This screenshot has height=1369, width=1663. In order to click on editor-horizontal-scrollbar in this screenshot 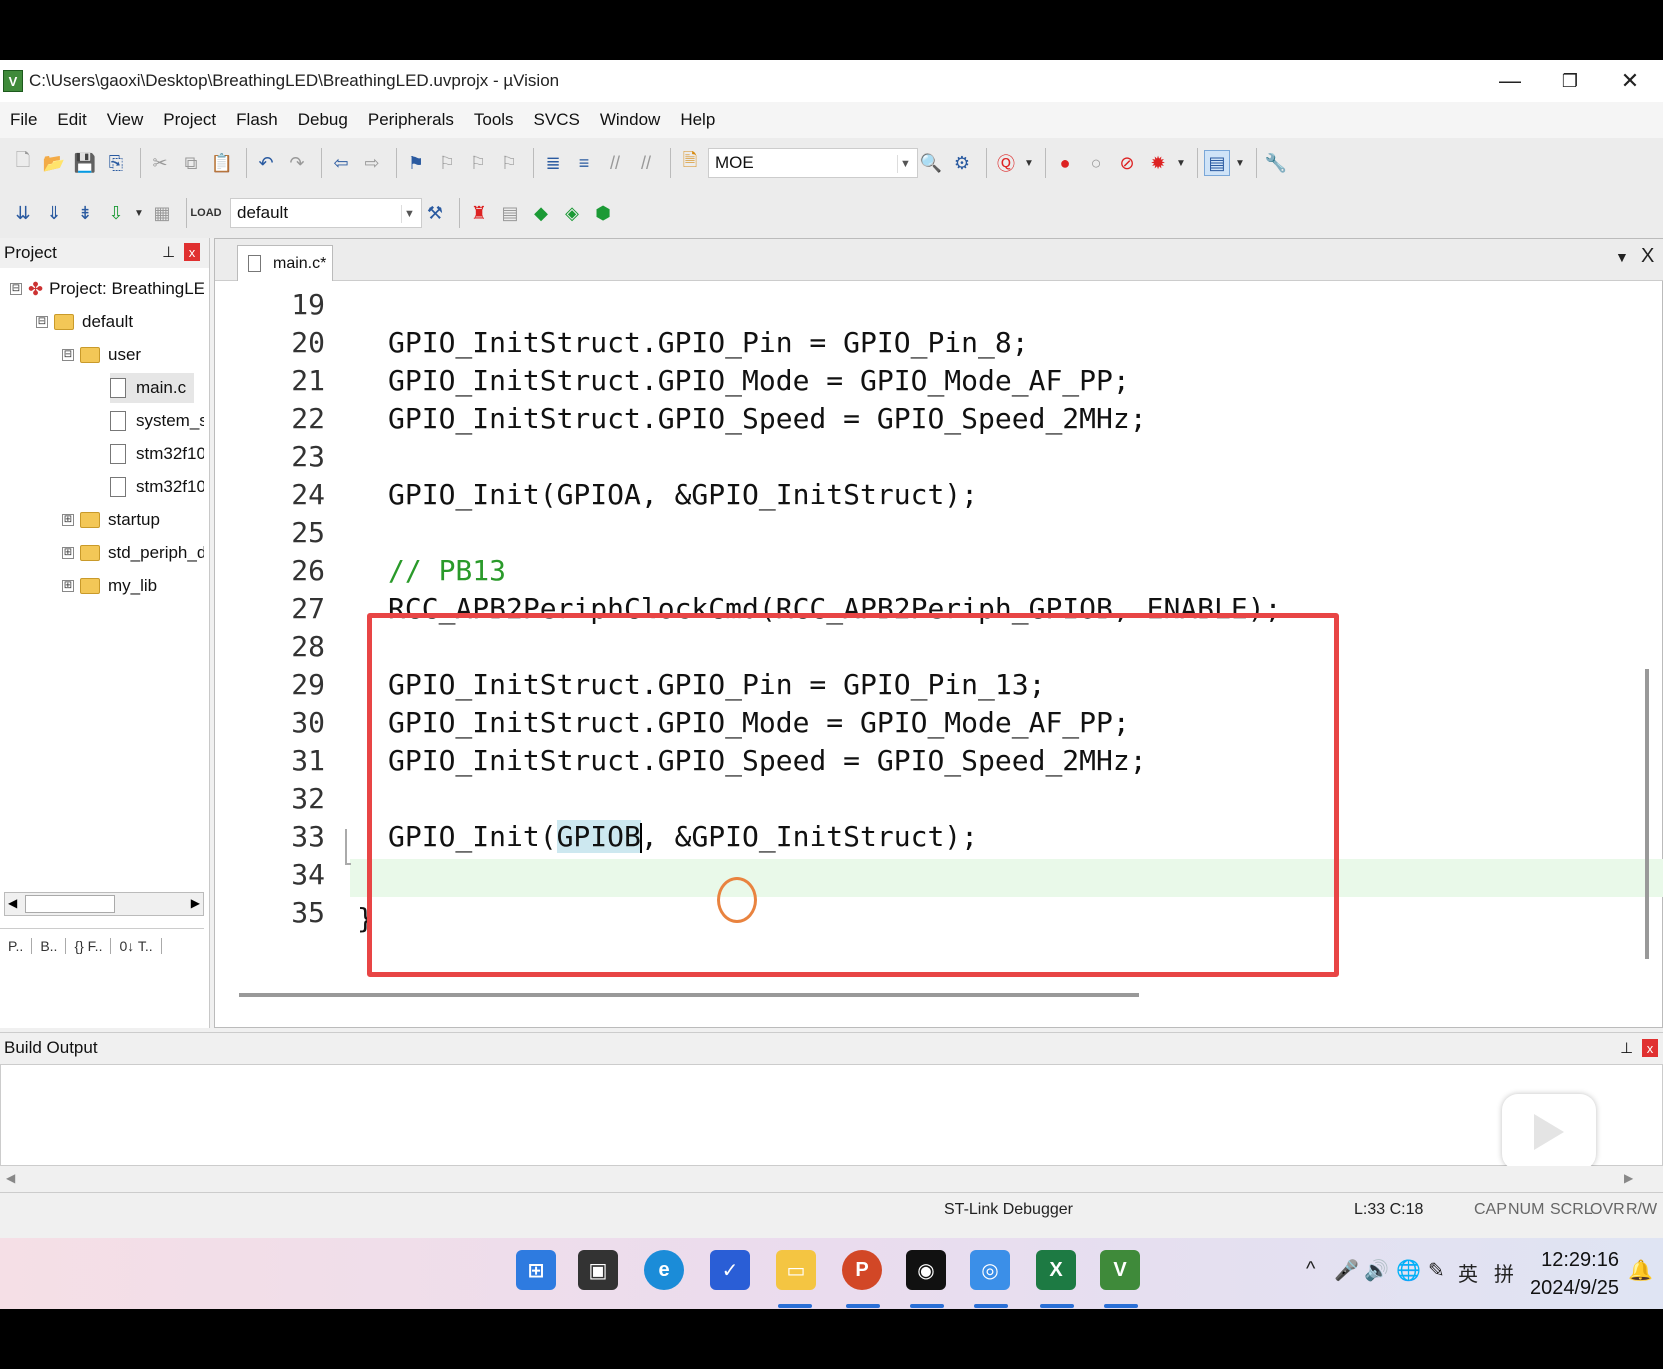, I will do `click(689, 995)`.